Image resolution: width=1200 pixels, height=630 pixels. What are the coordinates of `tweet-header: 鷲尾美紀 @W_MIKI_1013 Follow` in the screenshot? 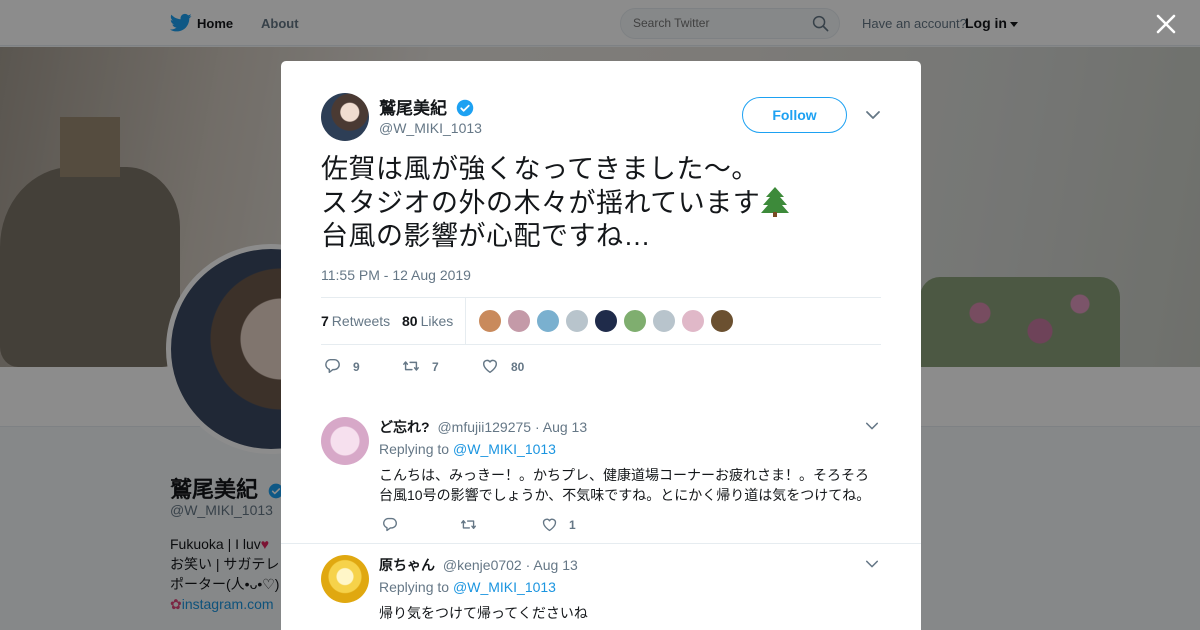 It's located at (601, 117).